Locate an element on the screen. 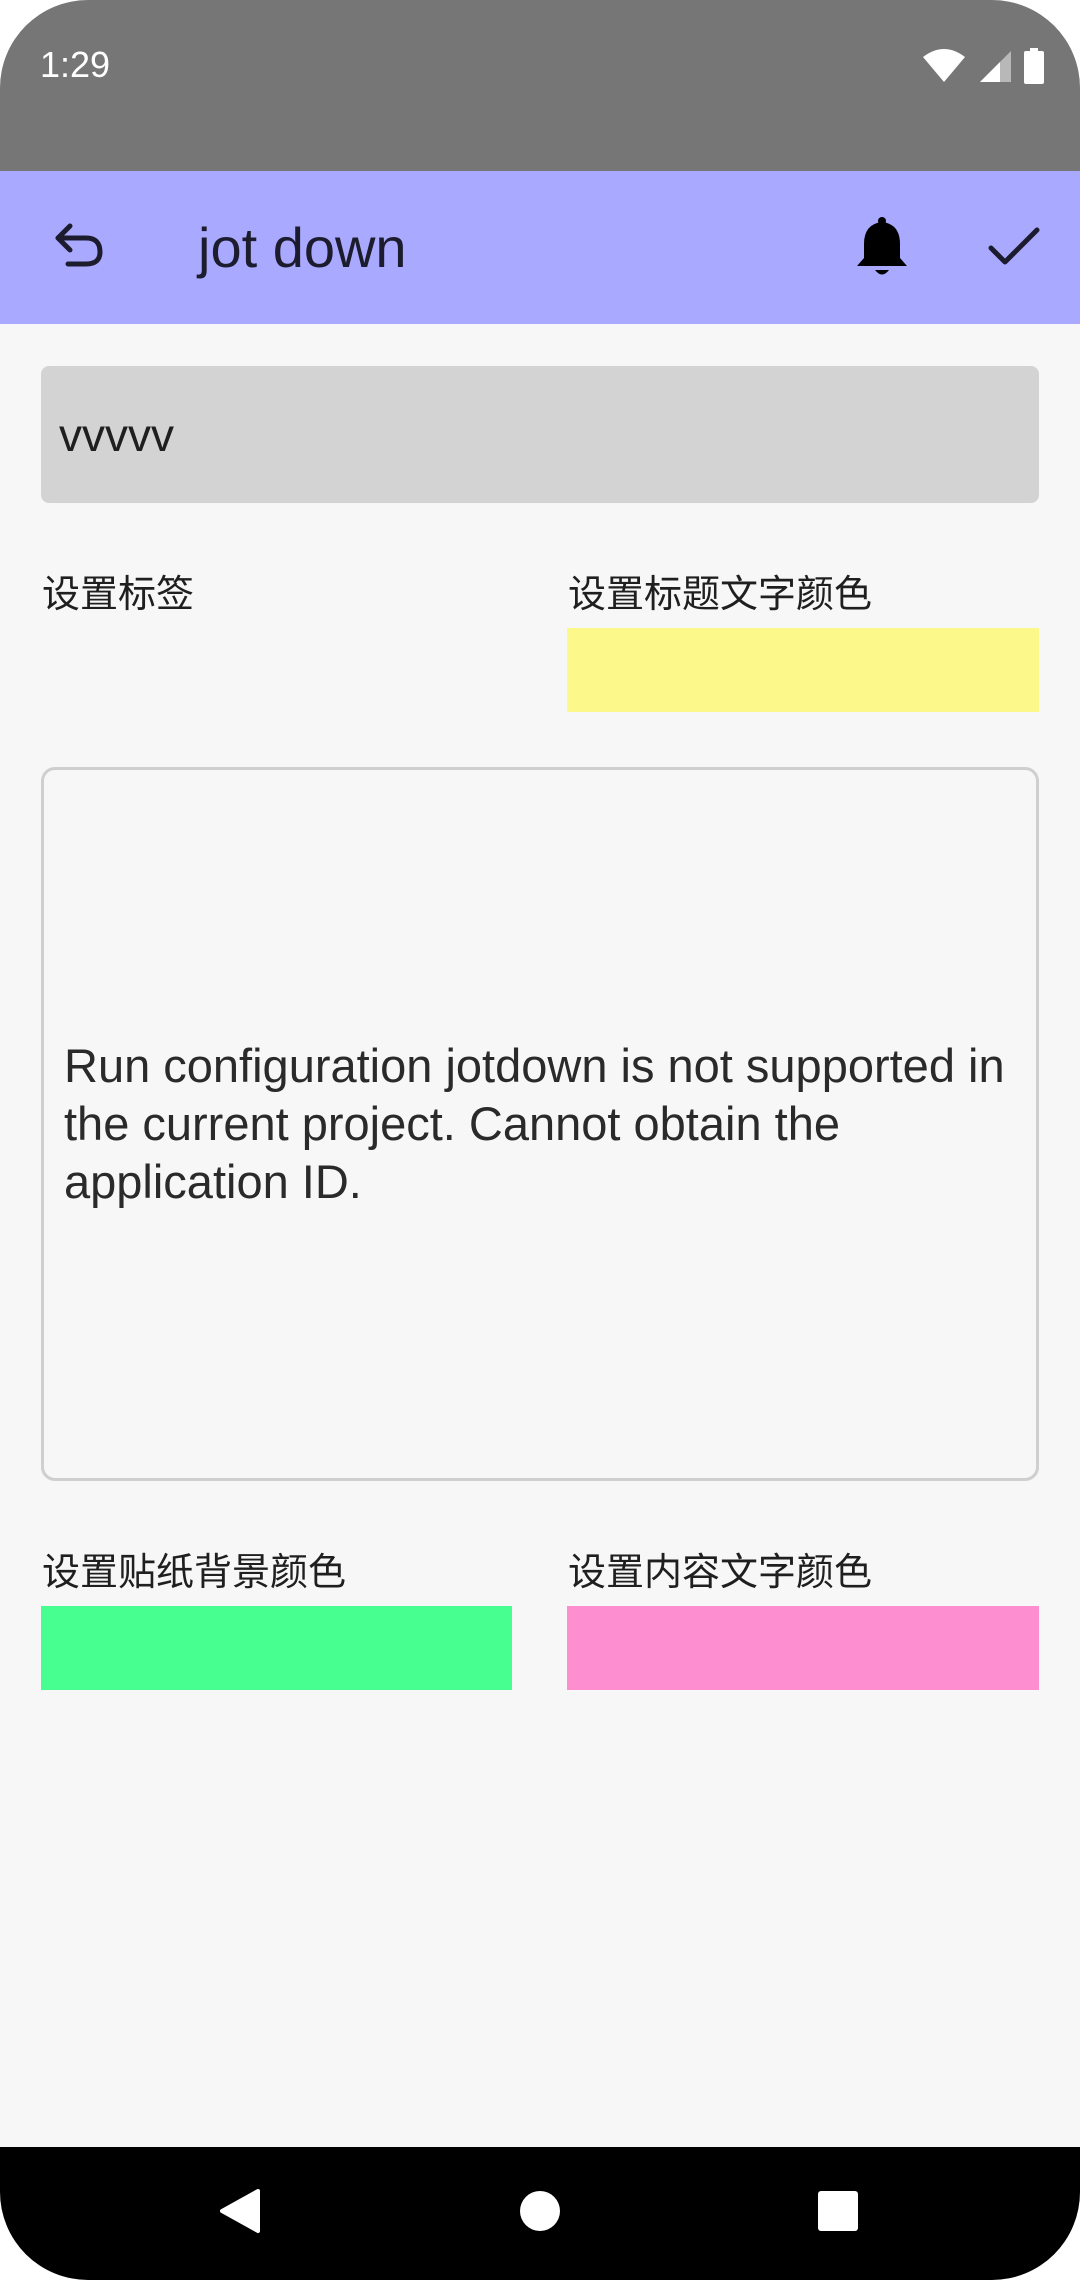 The image size is (1080, 2280). recents-square-icon is located at coordinates (838, 2213).